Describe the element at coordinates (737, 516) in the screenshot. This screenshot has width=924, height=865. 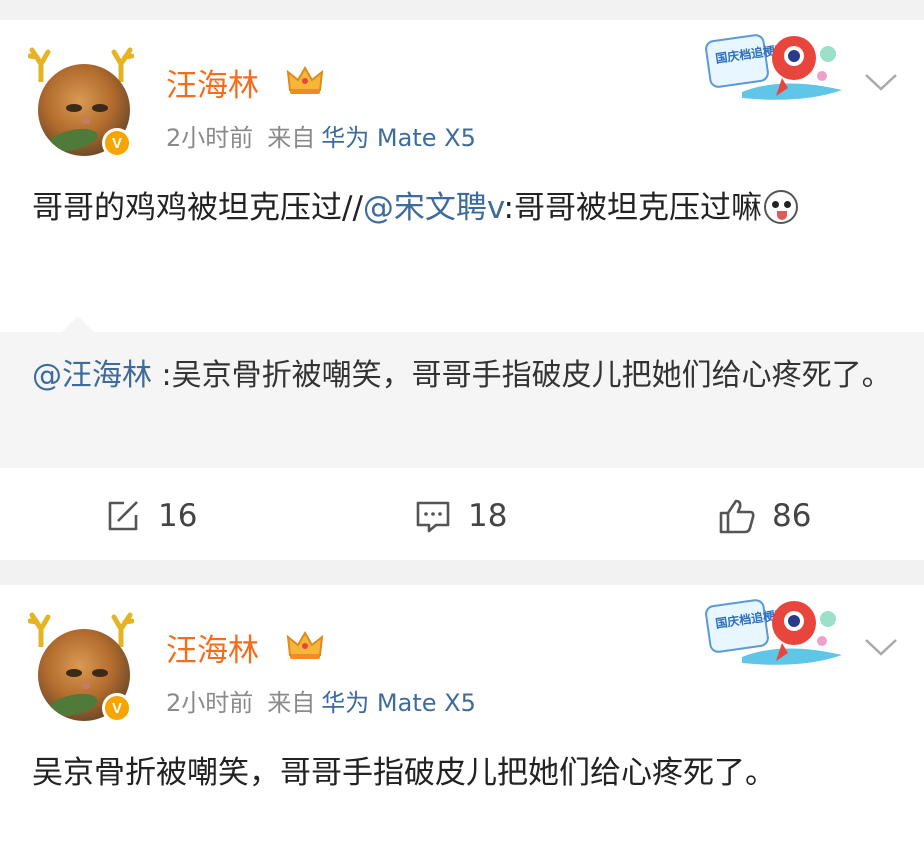
I see `thumbs-up-icon` at that location.